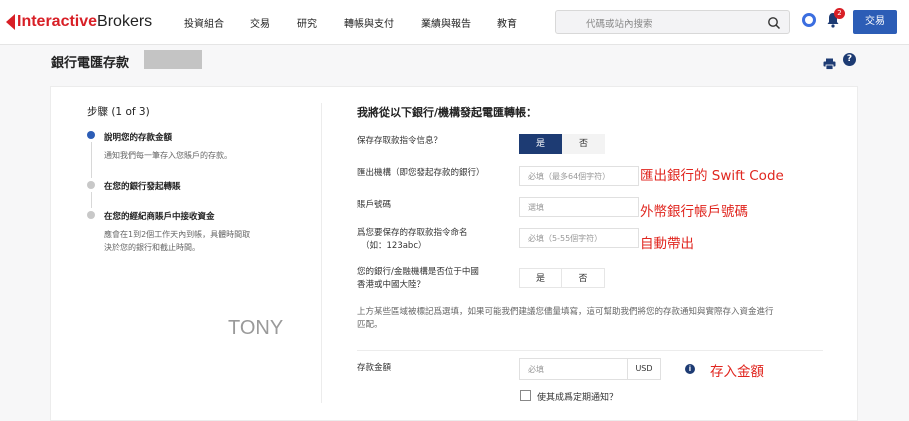 The width and height of the screenshot is (909, 421). I want to click on steps-title: 步驟 (1 of 3), so click(118, 112).